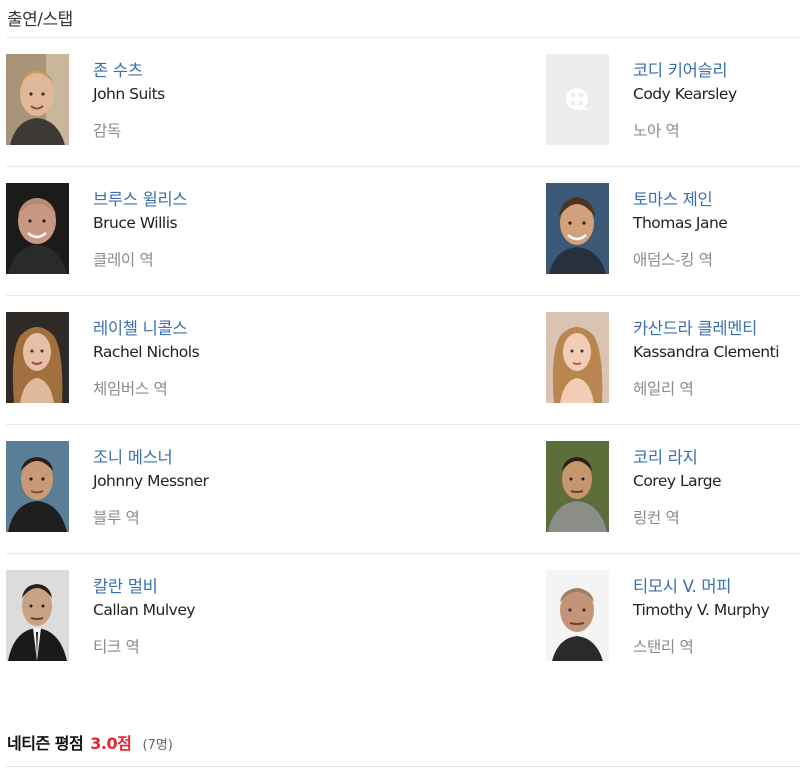 The height and width of the screenshot is (773, 800). What do you see at coordinates (403, 766) in the screenshot?
I see `rating-divider` at bounding box center [403, 766].